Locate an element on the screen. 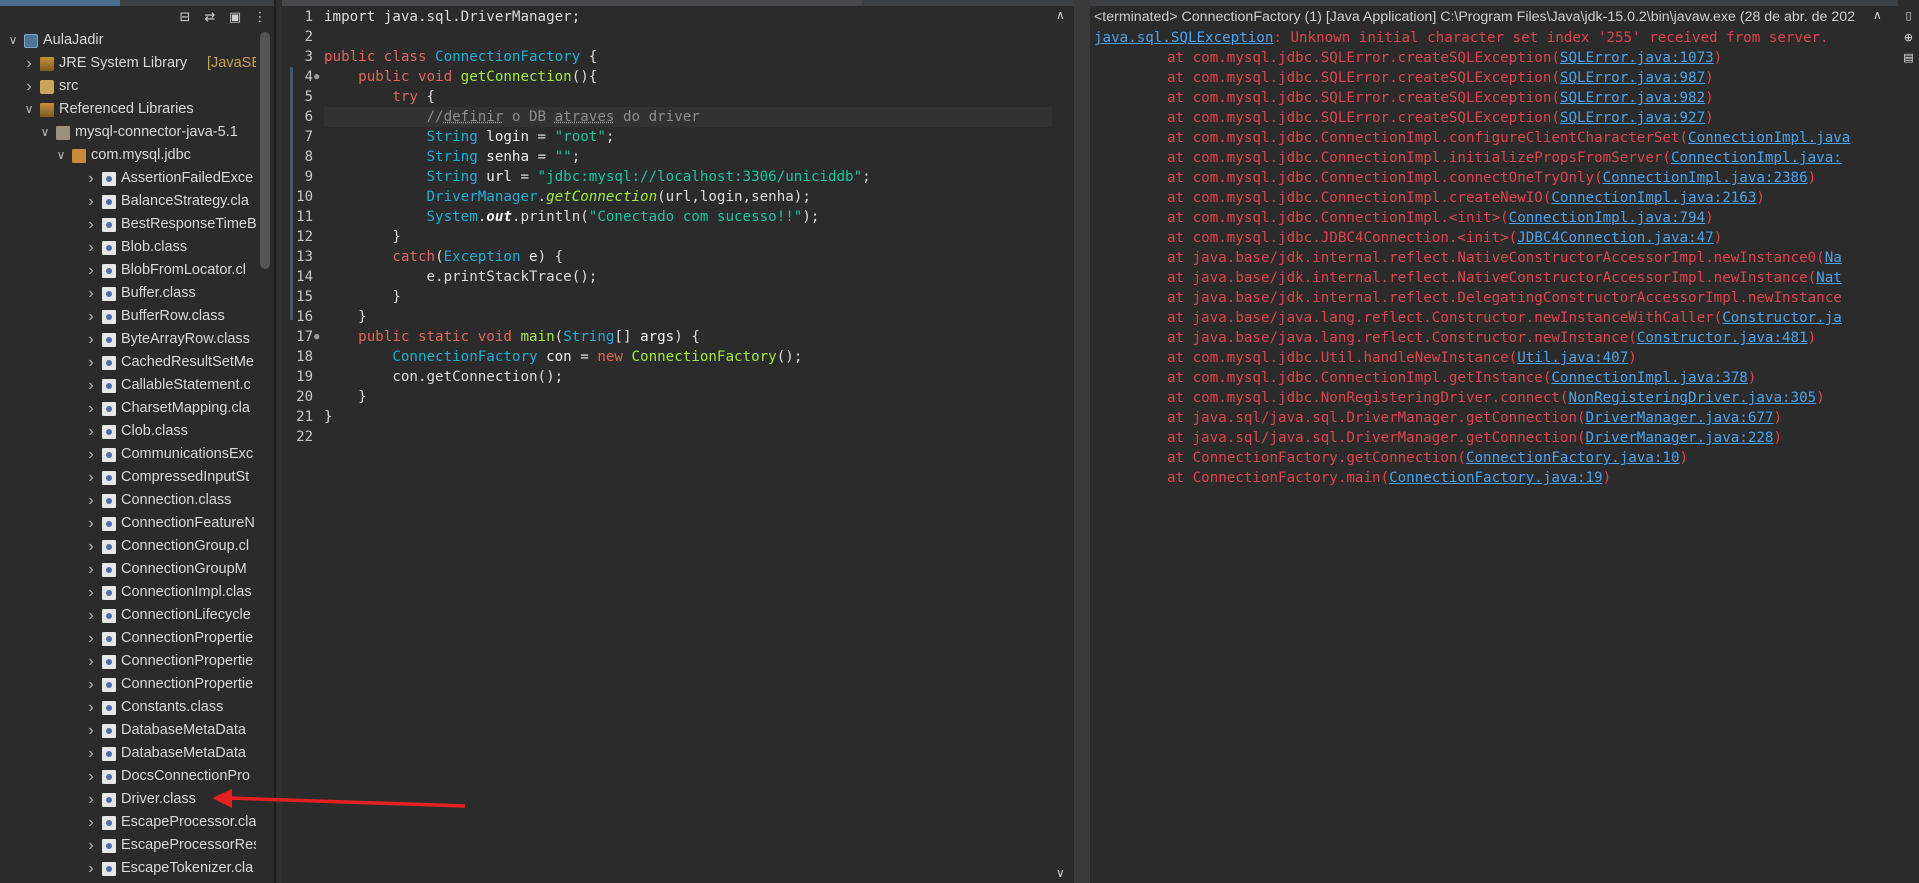 This screenshot has width=1919, height=883. tree-item: › CharsetMapping.cla is located at coordinates (128, 408).